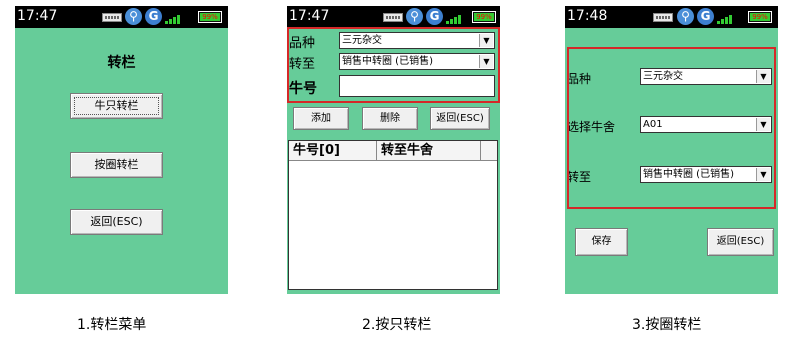 The height and width of the screenshot is (360, 790). What do you see at coordinates (116, 106) in the screenshot?
I see `cattle-transfer-button: 牛只转栏` at bounding box center [116, 106].